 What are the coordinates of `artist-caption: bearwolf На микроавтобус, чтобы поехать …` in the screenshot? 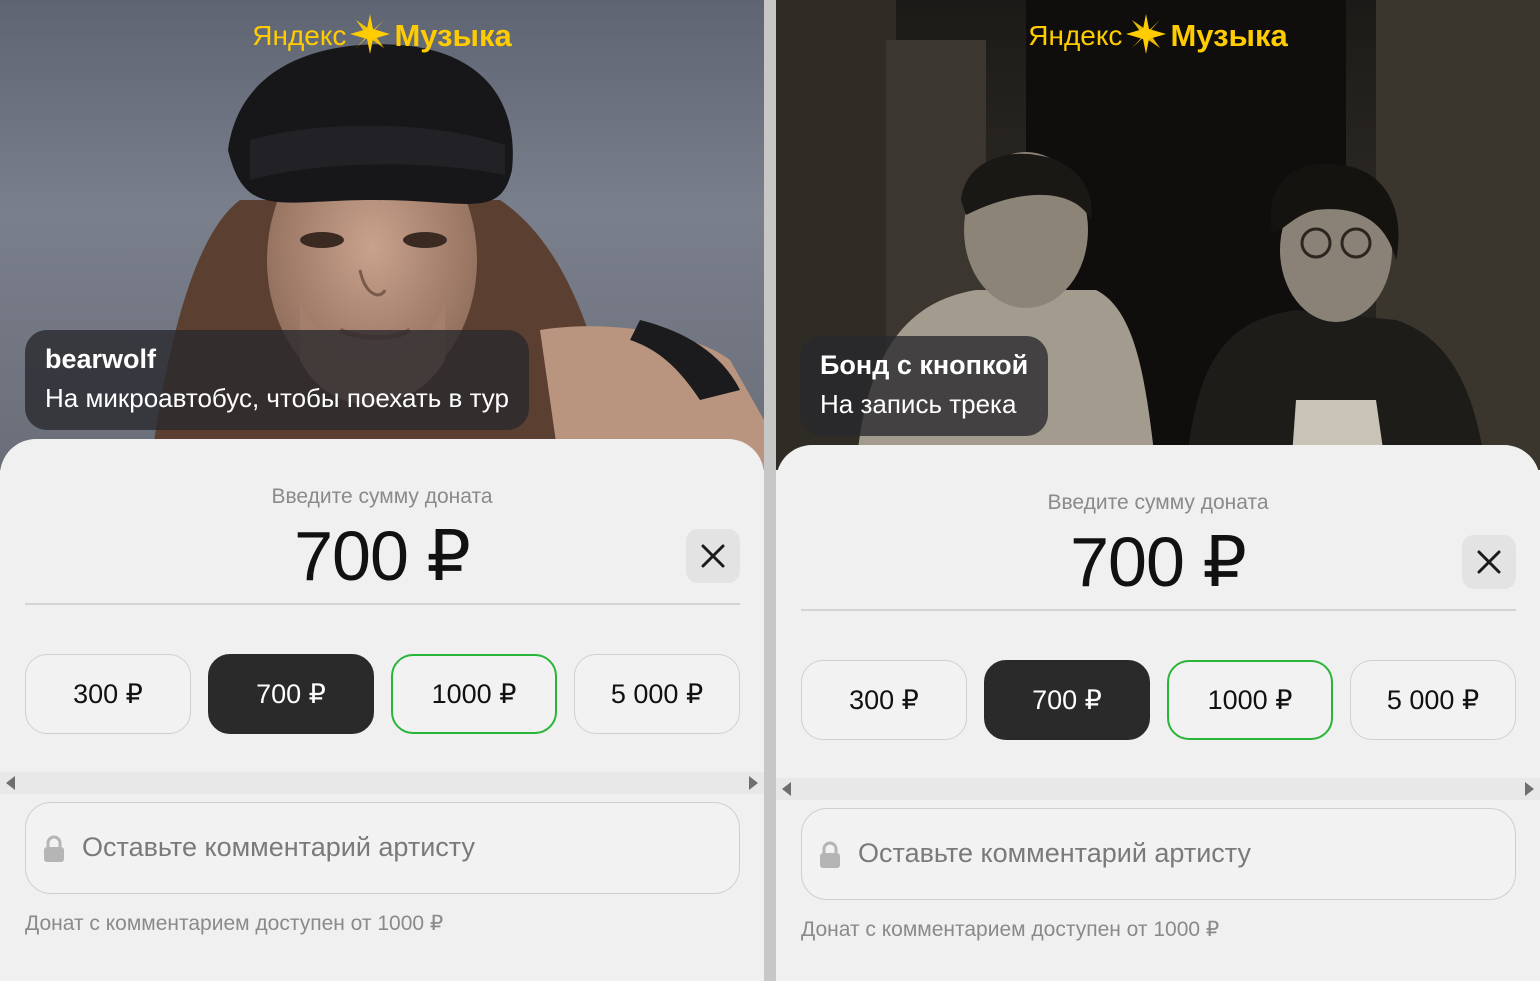 It's located at (277, 380).